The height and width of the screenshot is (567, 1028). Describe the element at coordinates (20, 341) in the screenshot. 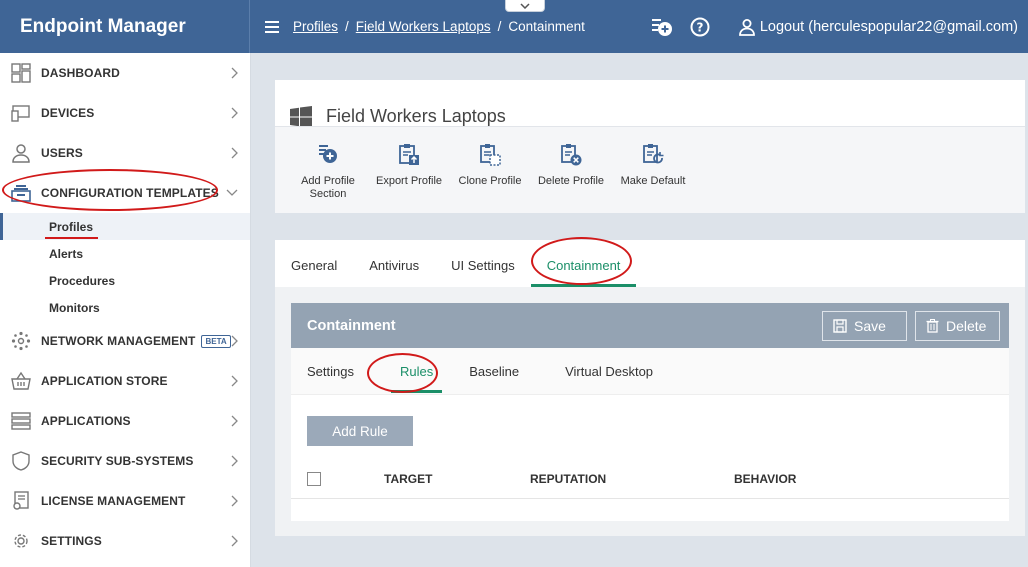

I see `network-icon` at that location.